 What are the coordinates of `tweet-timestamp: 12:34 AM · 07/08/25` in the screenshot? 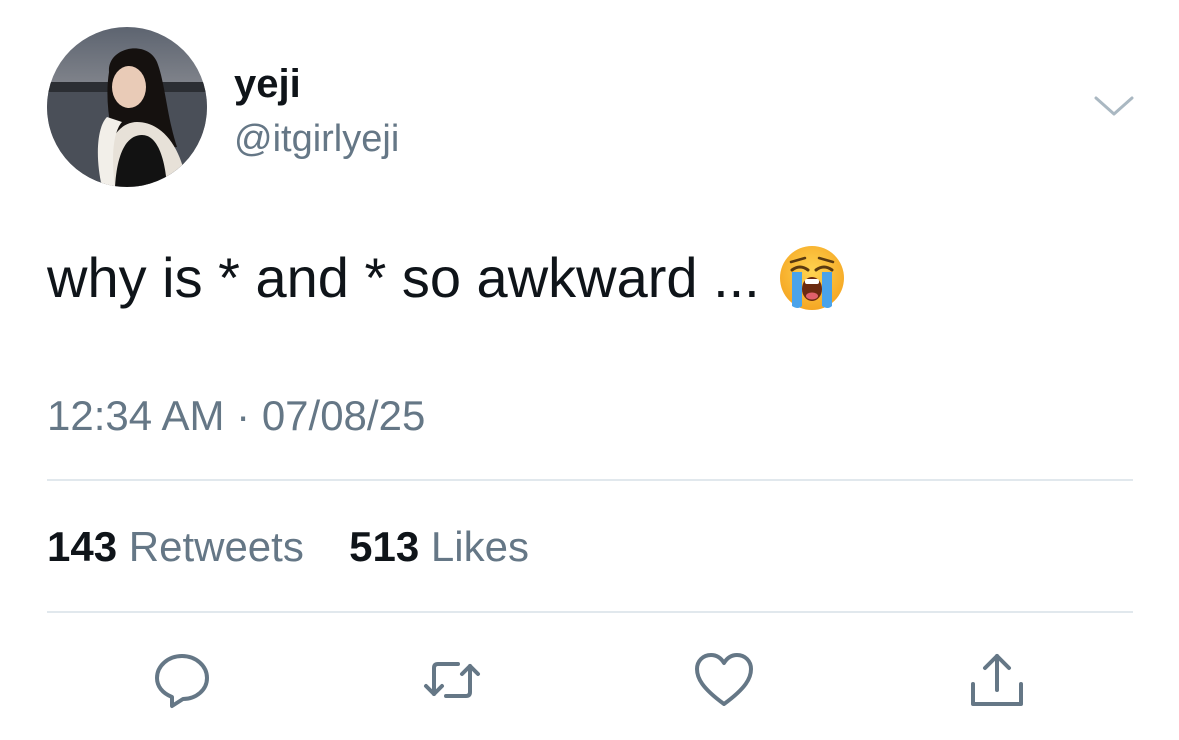 It's located at (236, 416).